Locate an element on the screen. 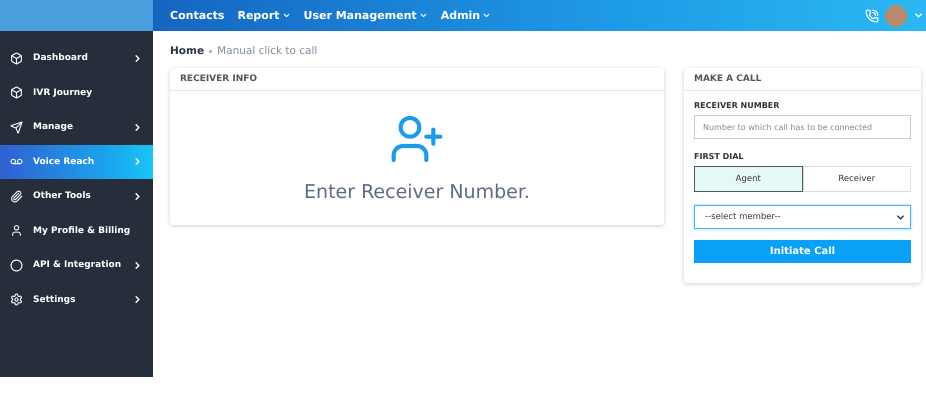 The width and height of the screenshot is (926, 406). settings-icon is located at coordinates (16, 299).